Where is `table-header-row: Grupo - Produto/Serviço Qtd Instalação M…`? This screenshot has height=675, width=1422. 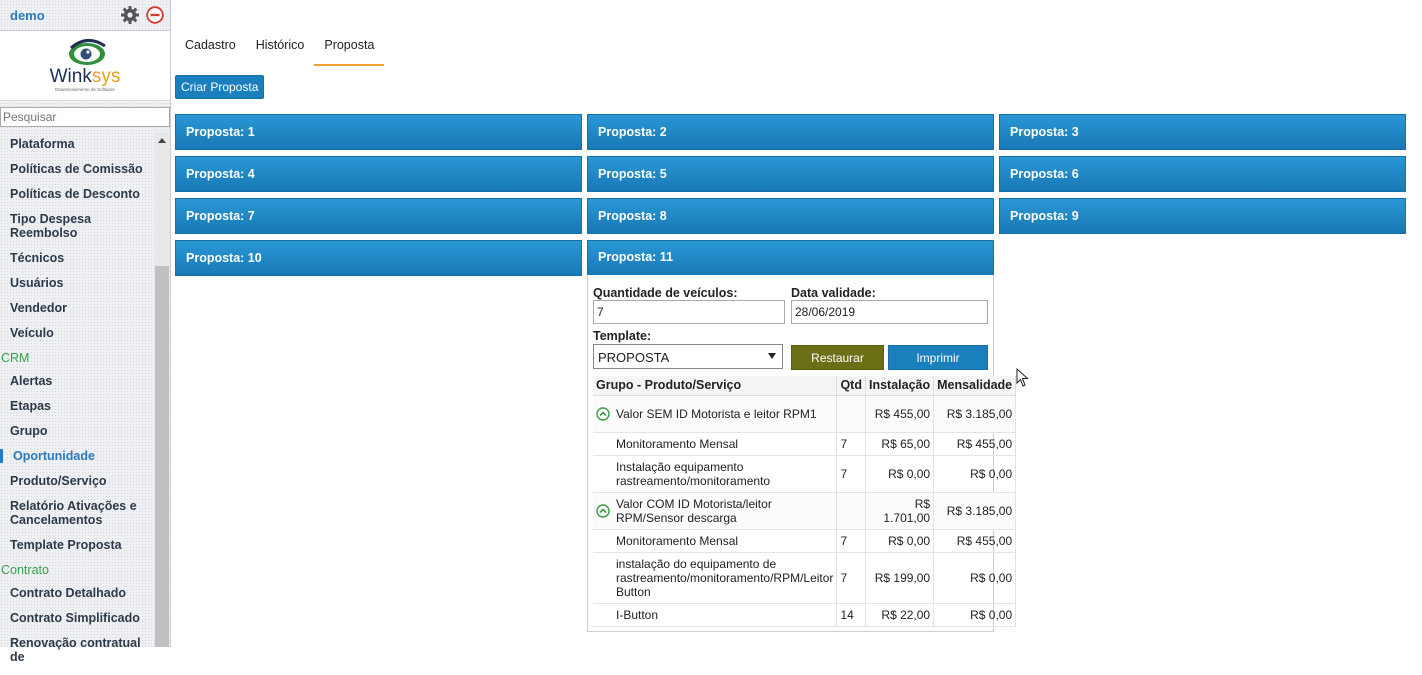 table-header-row: Grupo - Produto/Serviço Qtd Instalação M… is located at coordinates (805, 386).